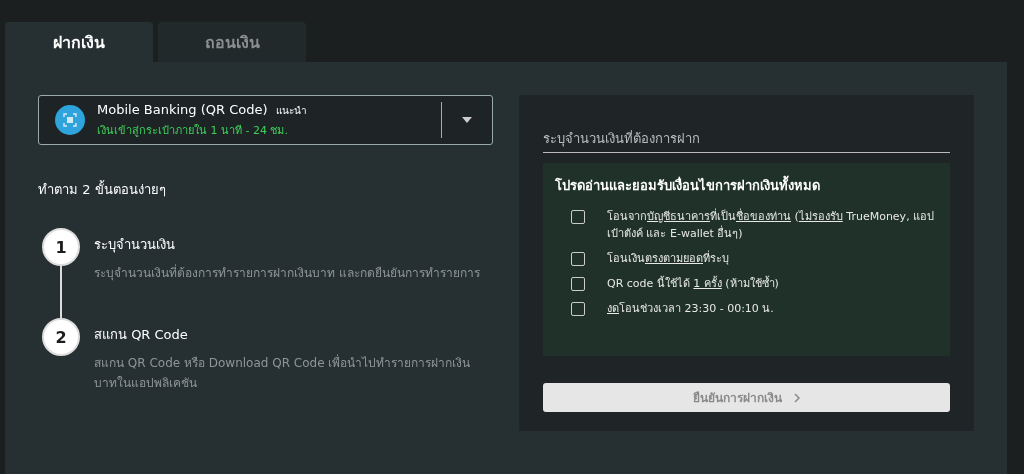 The height and width of the screenshot is (474, 1024). What do you see at coordinates (797, 397) in the screenshot?
I see `chevron-right-icon` at bounding box center [797, 397].